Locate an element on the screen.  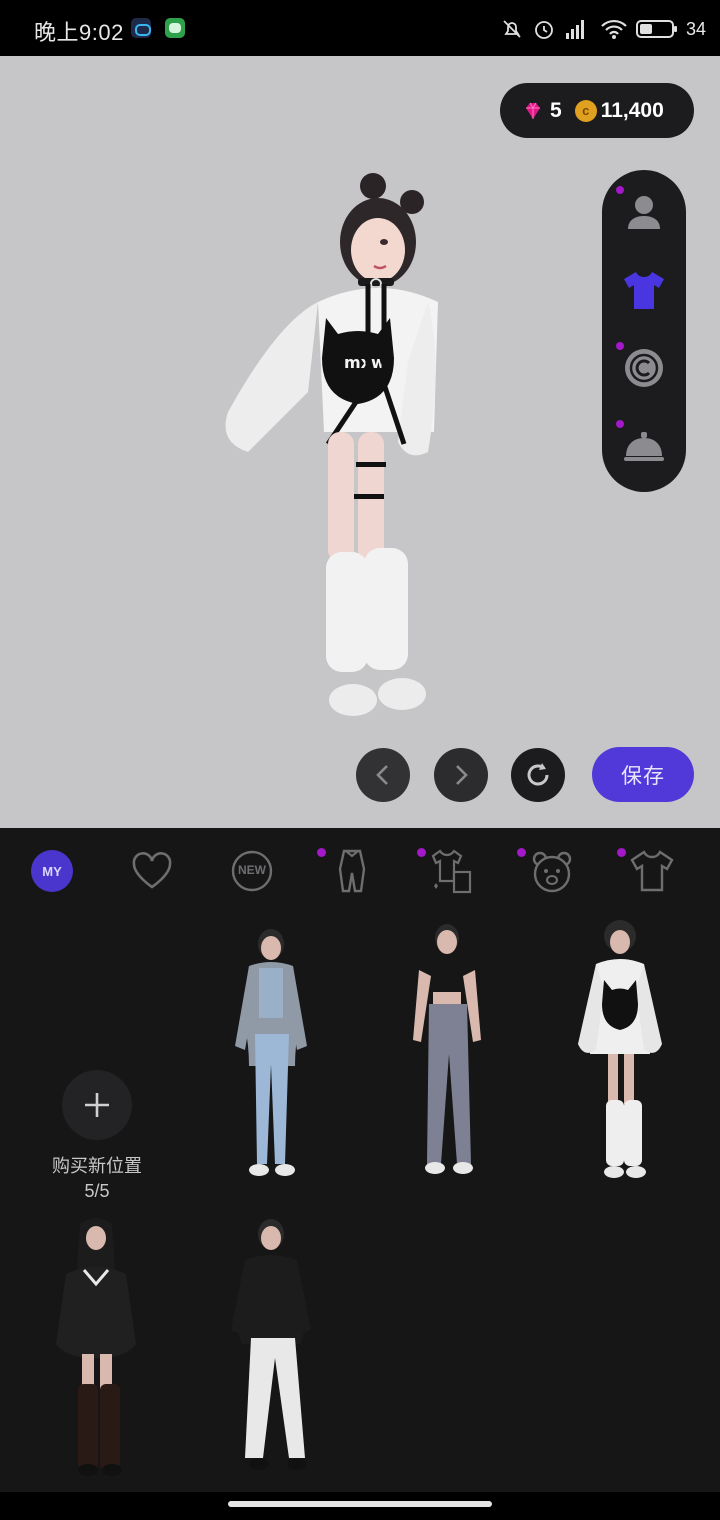
chevron-right-icon is located at coordinates (462, 775).